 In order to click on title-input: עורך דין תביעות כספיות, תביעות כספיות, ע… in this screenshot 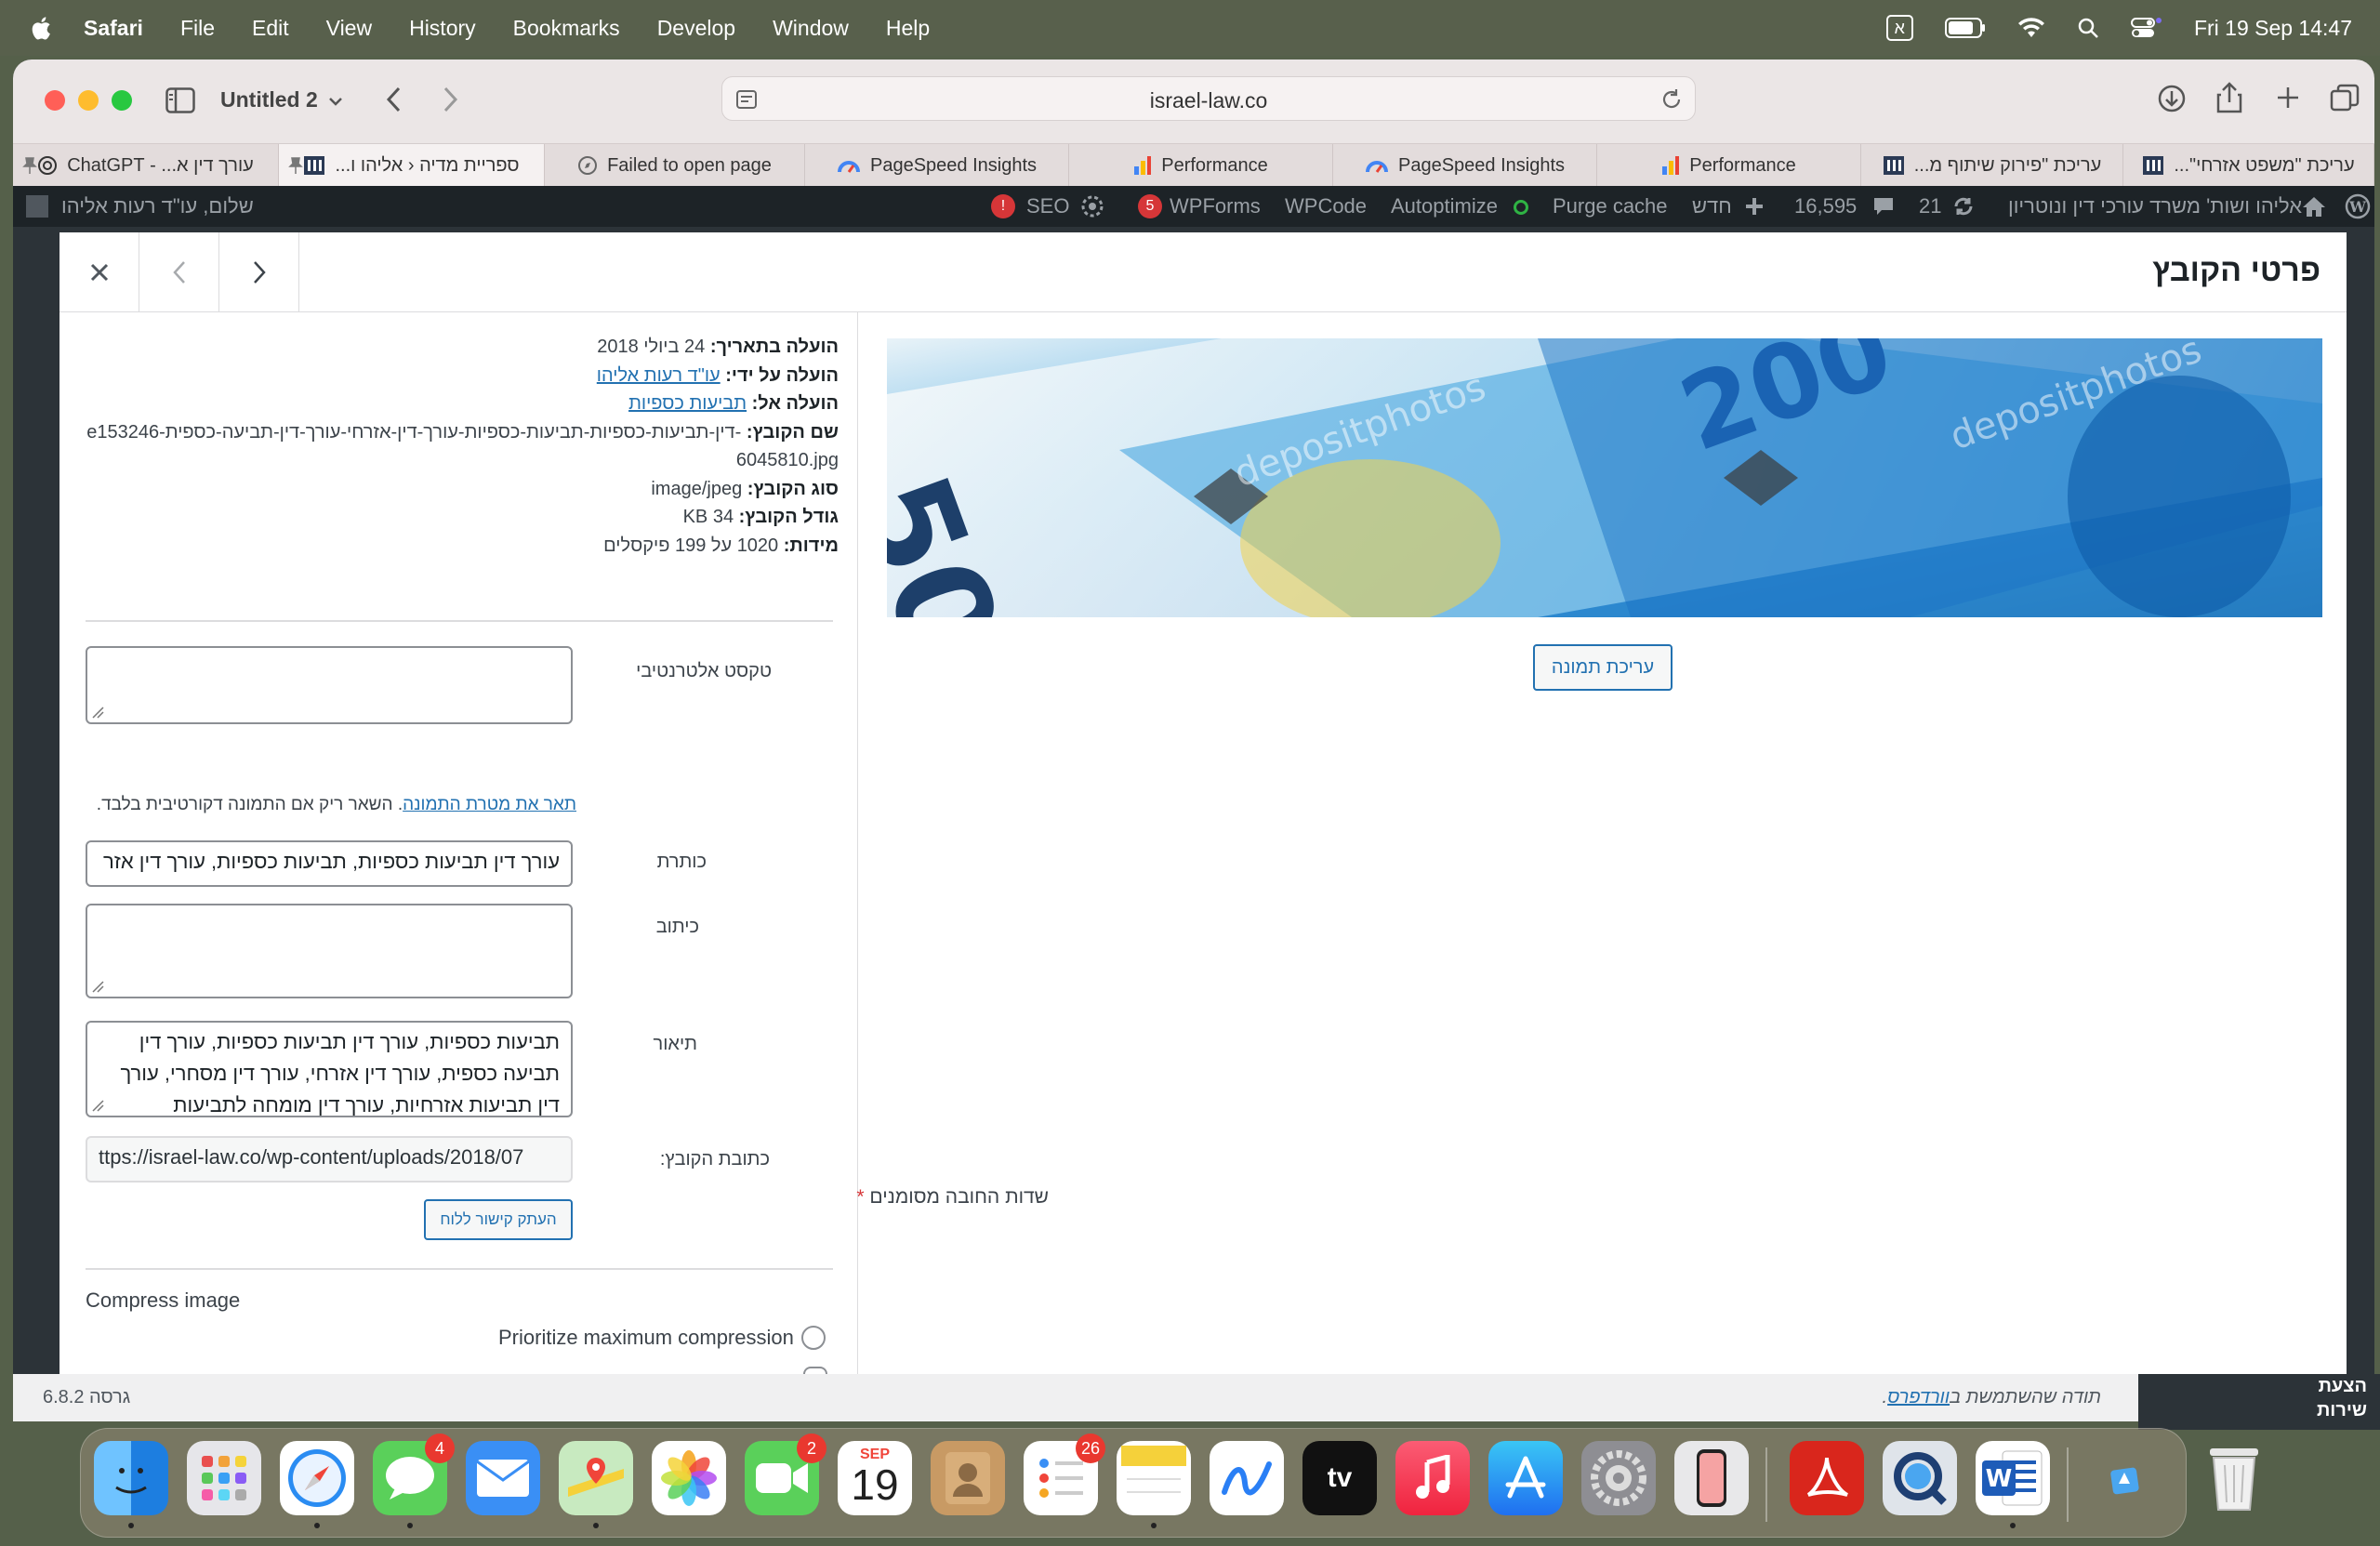, I will do `click(329, 863)`.